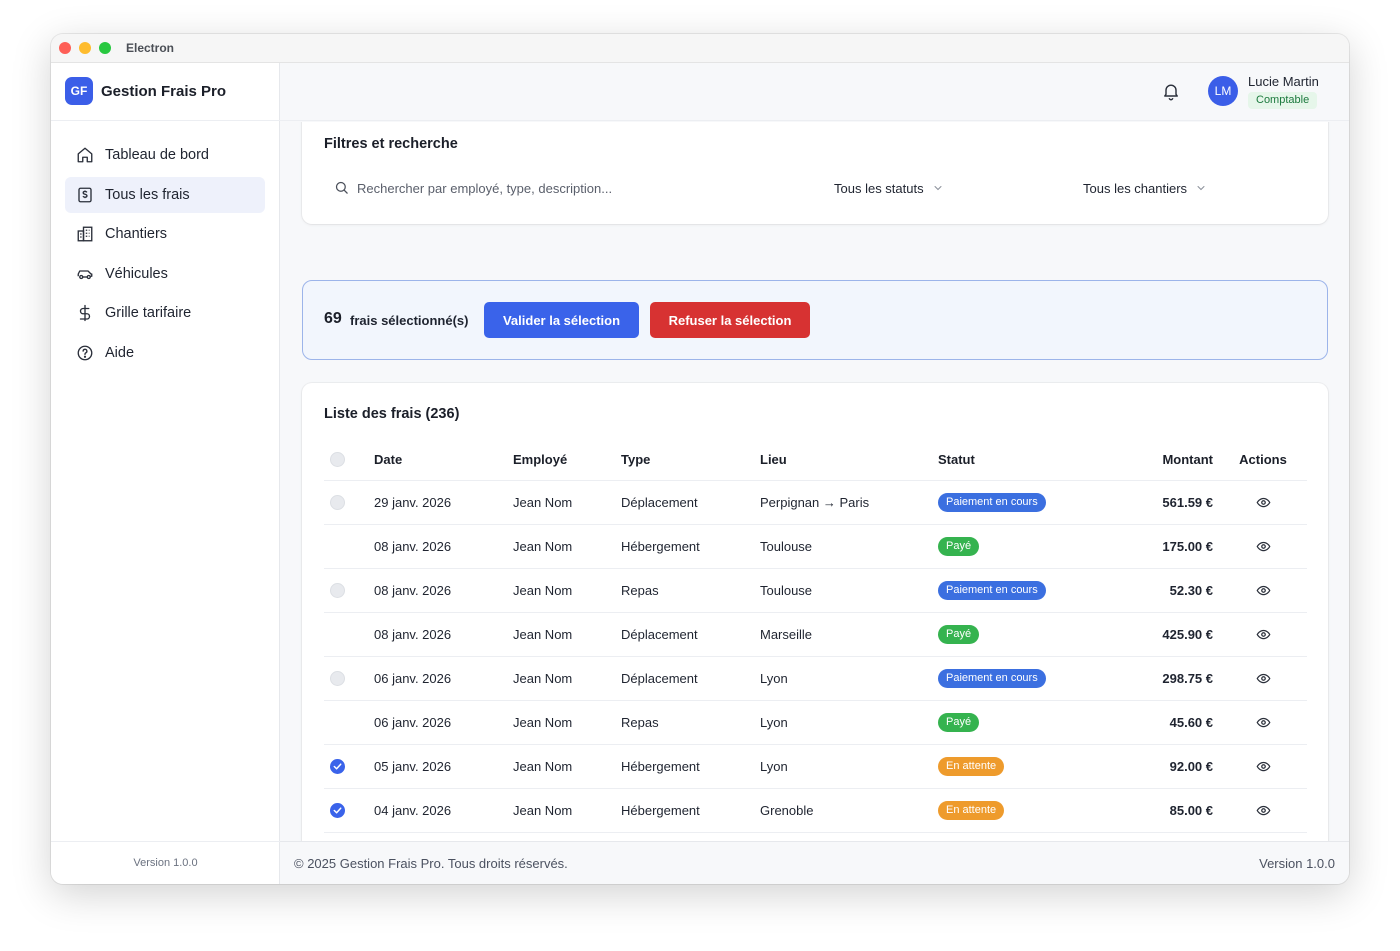  I want to click on cell-amount: 16.40 €, so click(1158, 837).